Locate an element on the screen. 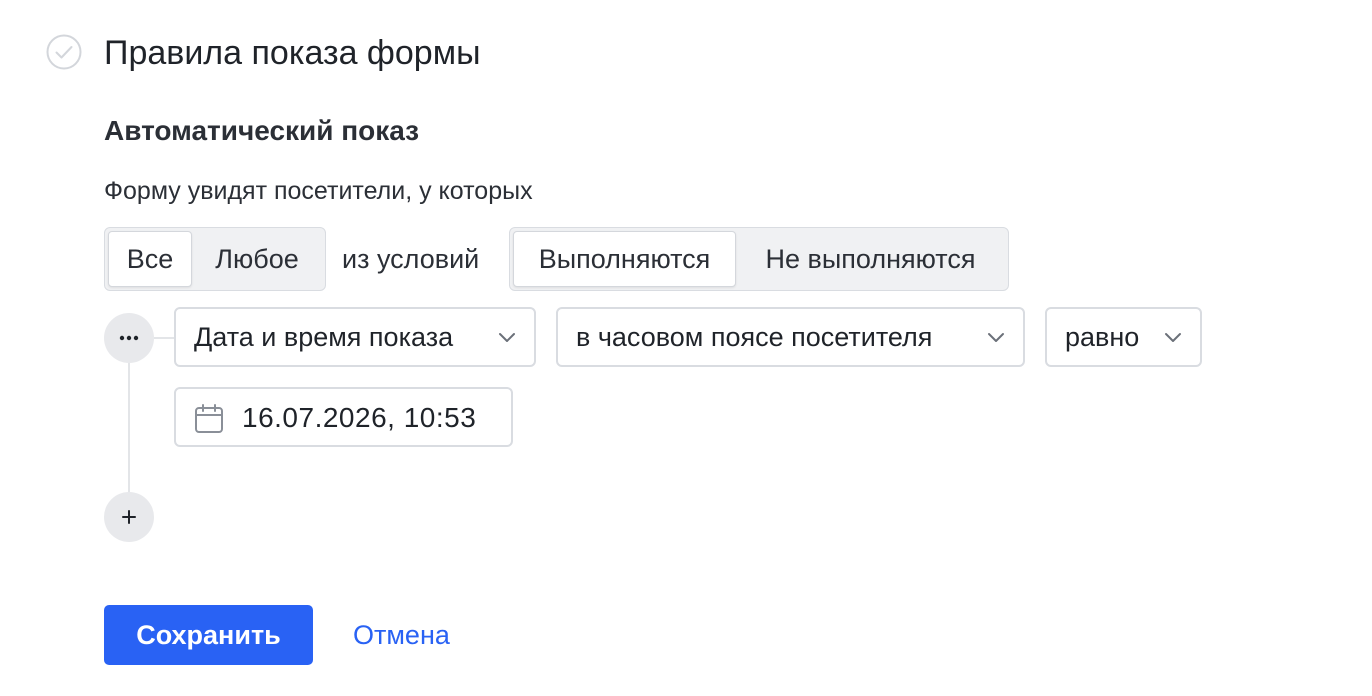  ellipsis-icon is located at coordinates (129, 338).